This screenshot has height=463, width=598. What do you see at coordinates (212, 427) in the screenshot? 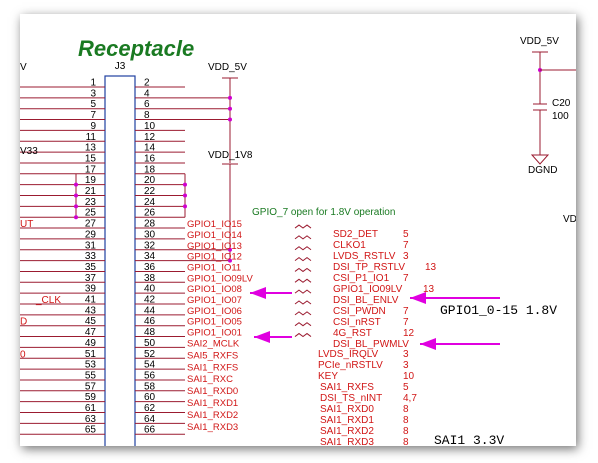
I see `sai-net-label: SAI1_RXD3` at bounding box center [212, 427].